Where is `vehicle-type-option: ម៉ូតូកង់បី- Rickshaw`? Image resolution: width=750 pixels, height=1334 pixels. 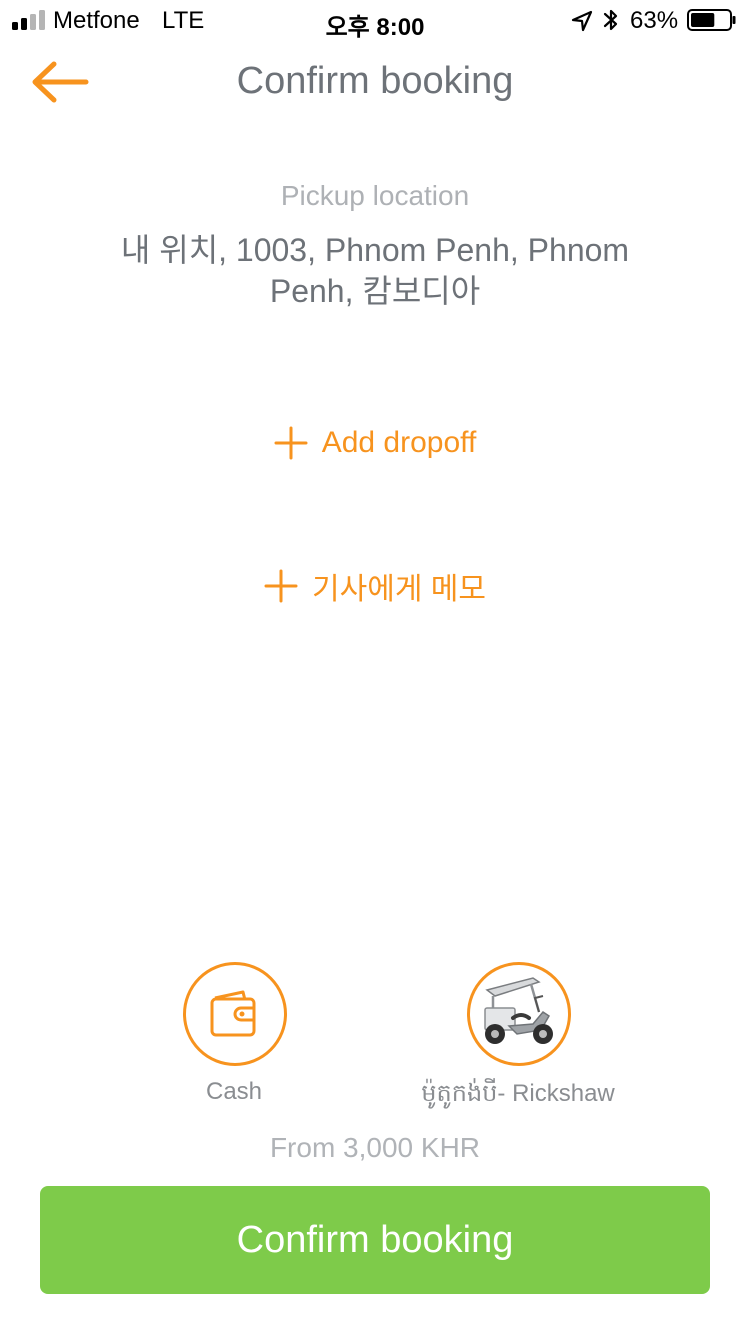
vehicle-type-option: ម៉ូតូកង់បី- Rickshaw is located at coordinates (518, 1037).